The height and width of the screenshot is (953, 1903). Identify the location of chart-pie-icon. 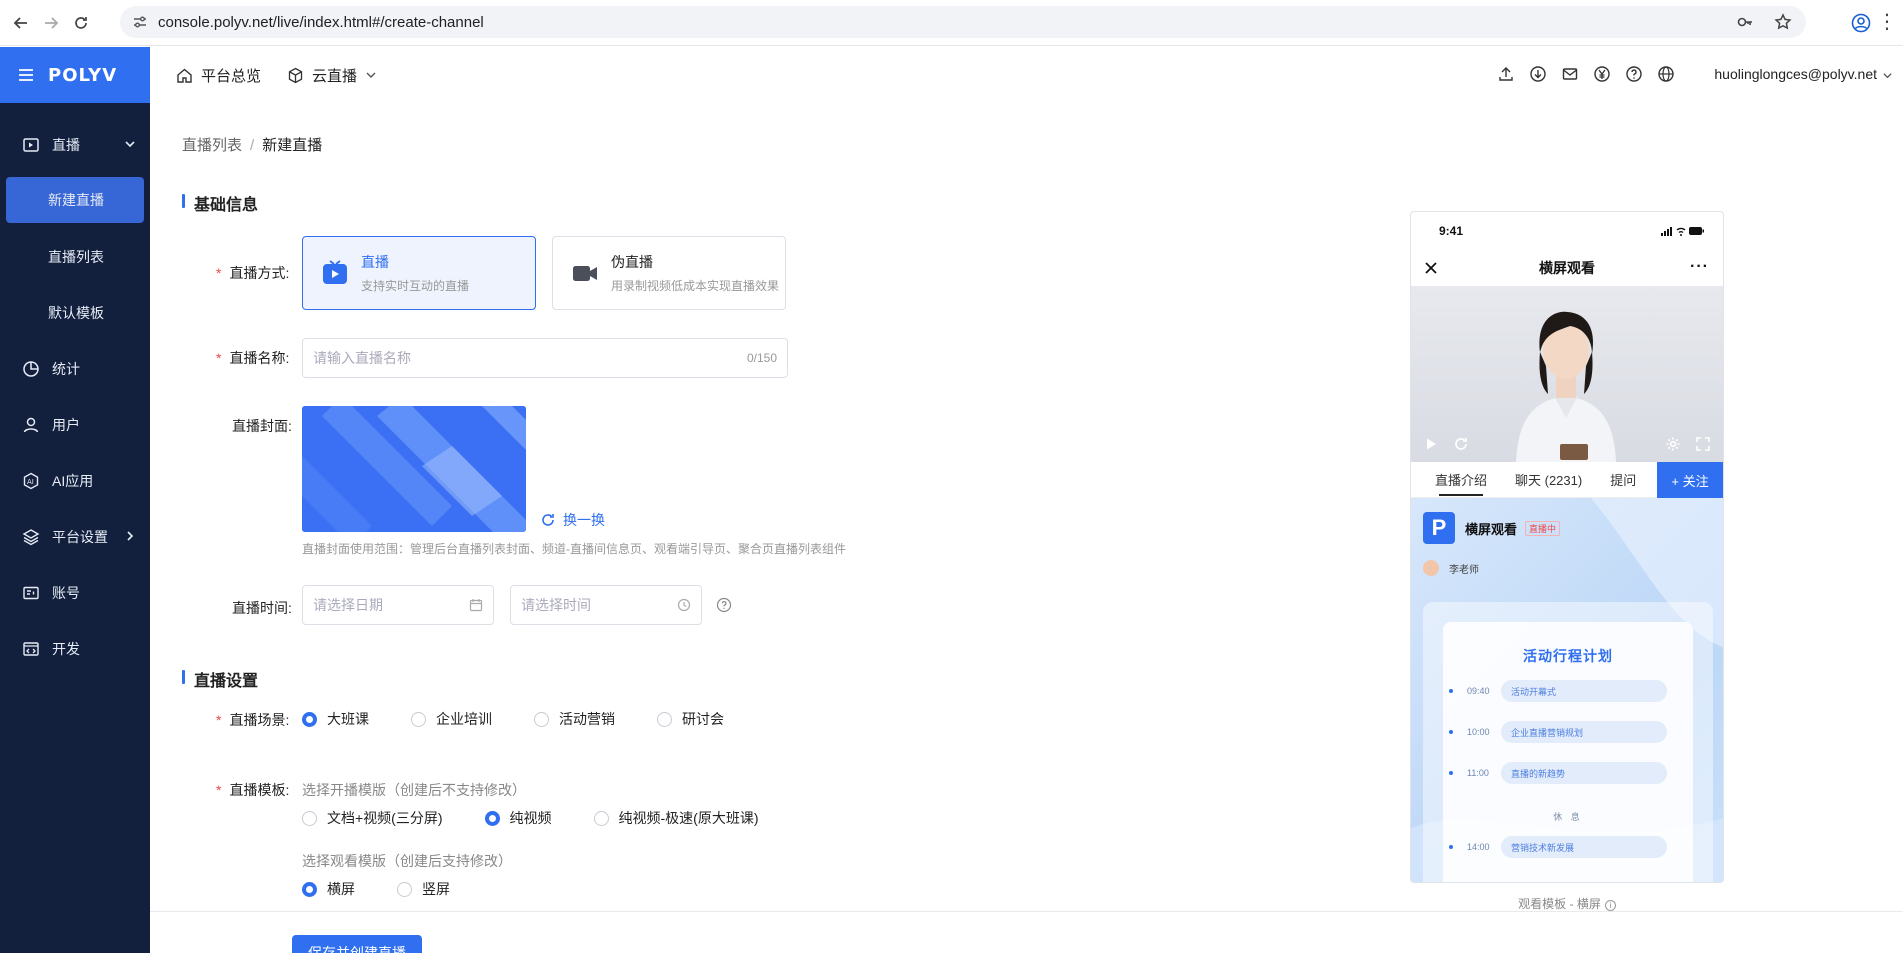
(31, 369).